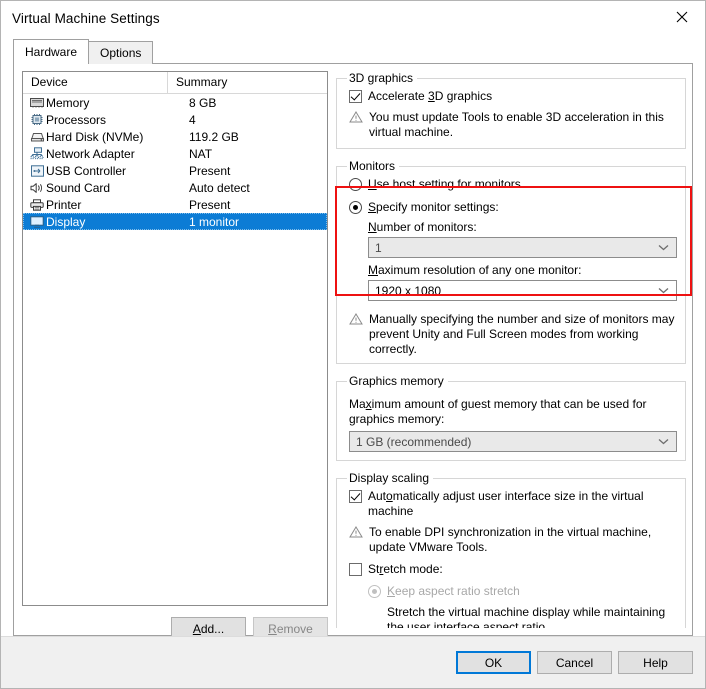 Image resolution: width=706 pixels, height=689 pixels. I want to click on dialog-footer: OK Cancel Help, so click(353, 662).